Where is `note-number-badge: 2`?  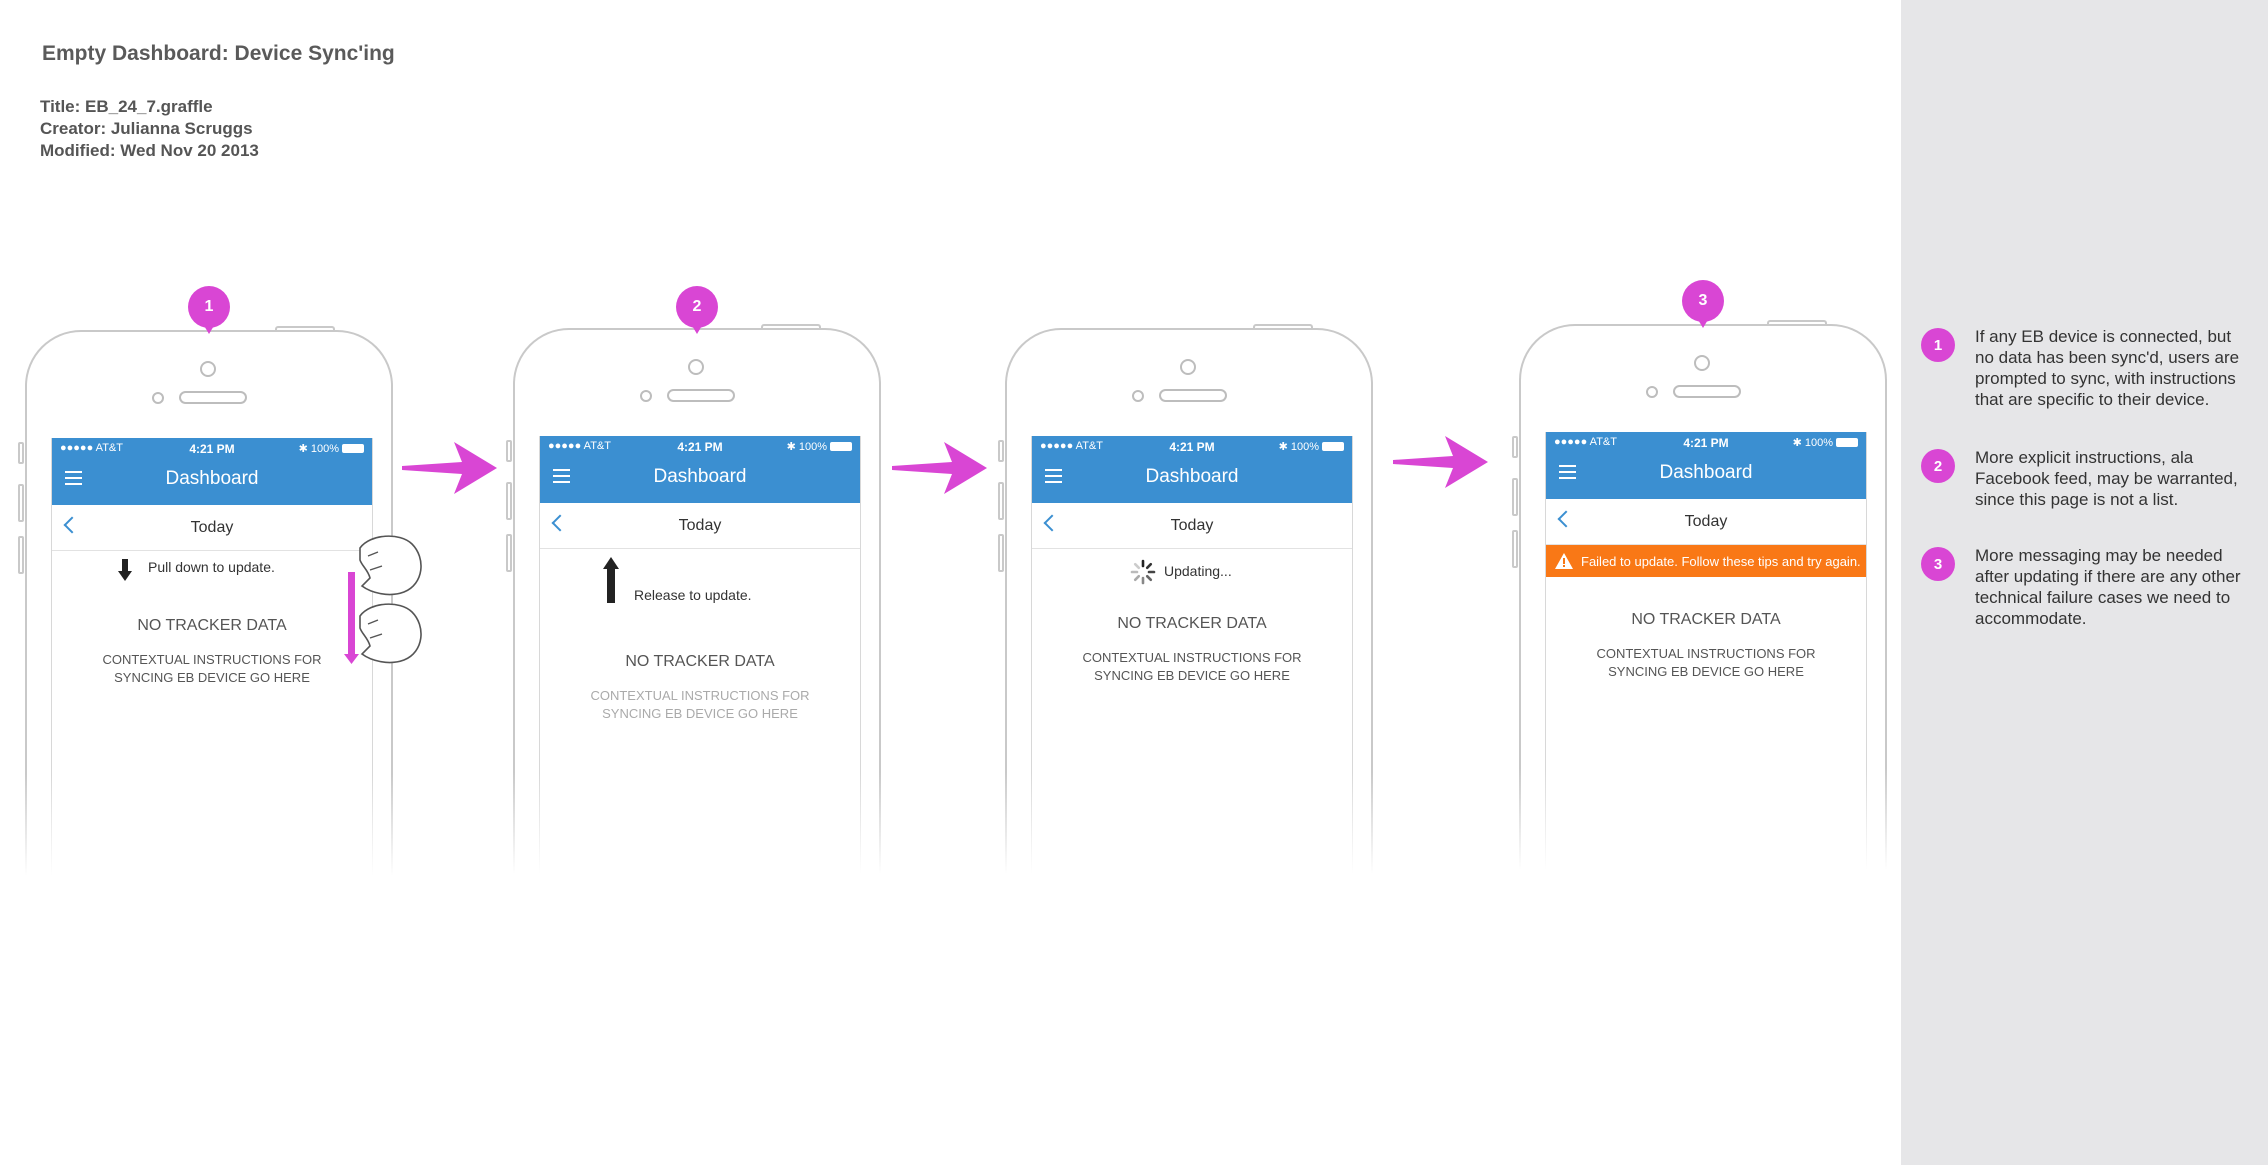
note-number-badge: 2 is located at coordinates (1938, 466).